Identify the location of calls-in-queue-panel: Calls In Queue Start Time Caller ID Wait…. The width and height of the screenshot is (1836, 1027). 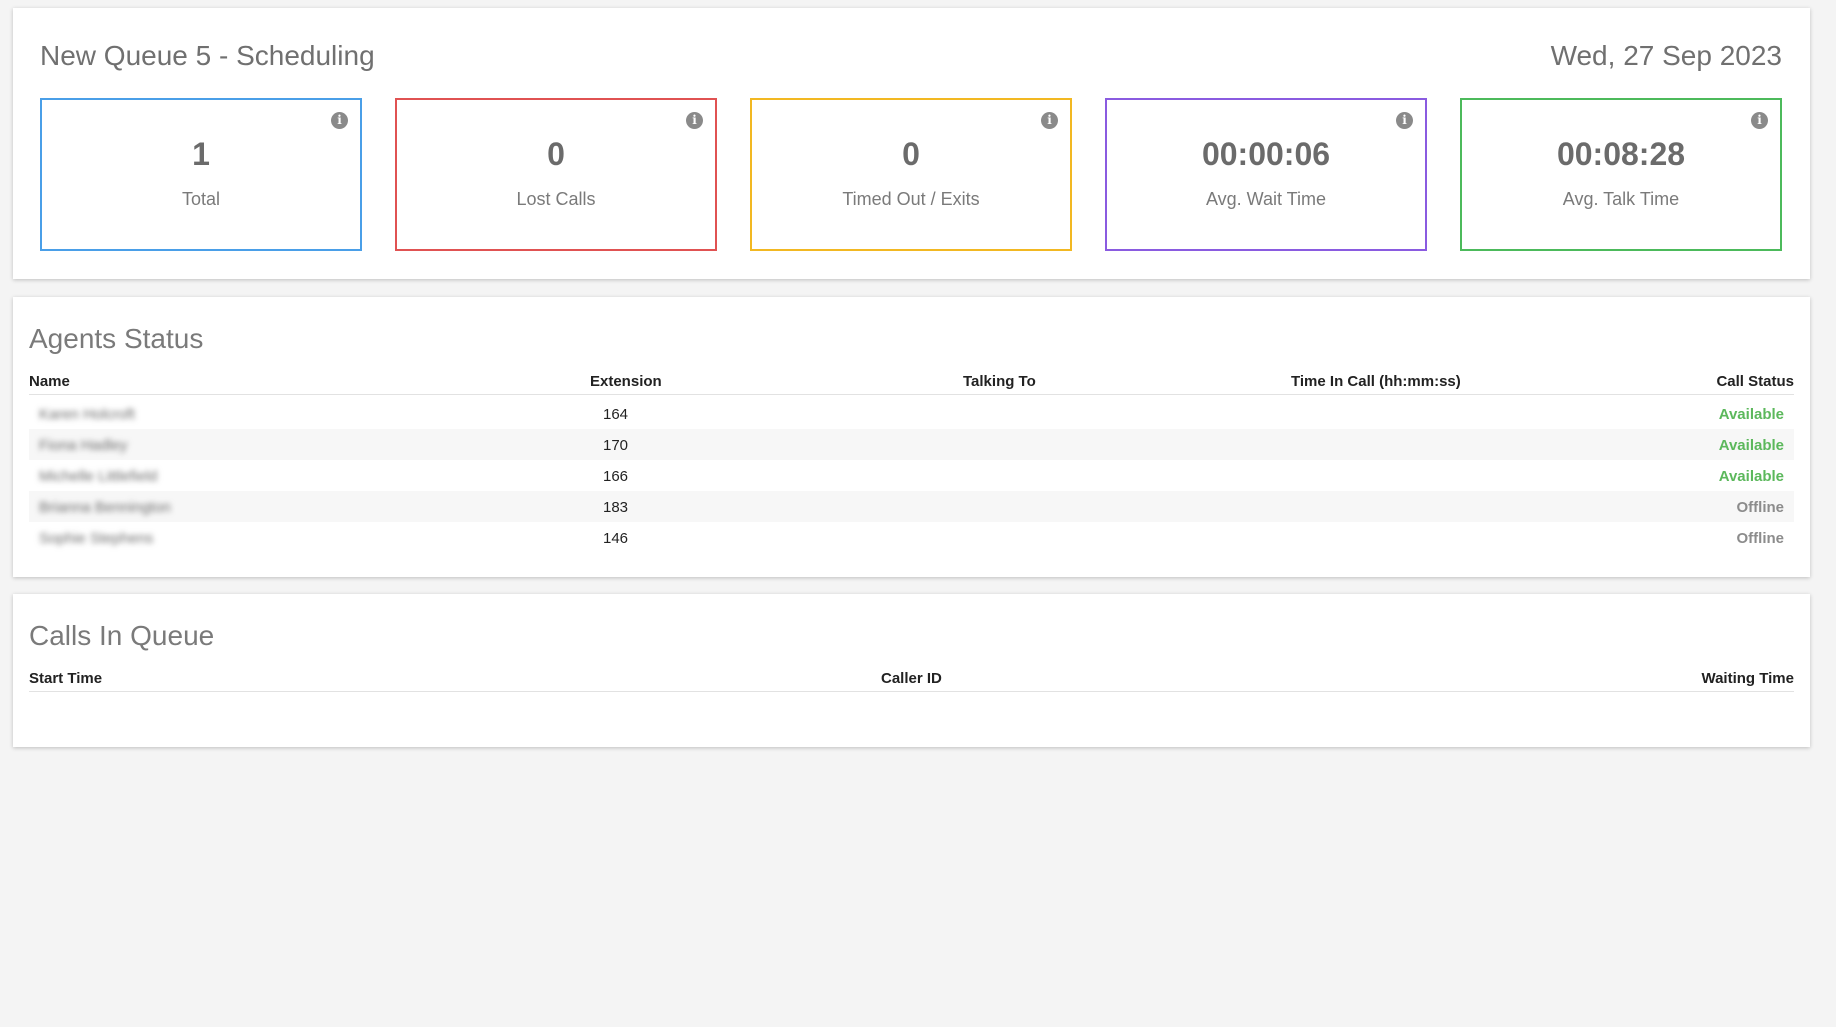
(911, 670).